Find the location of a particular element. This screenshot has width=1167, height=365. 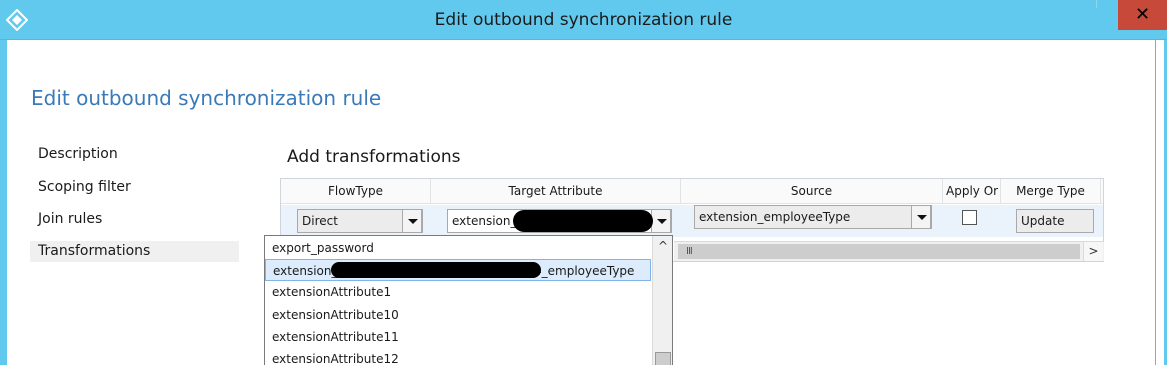

titlebar-divider is located at coordinates (1096, 4).